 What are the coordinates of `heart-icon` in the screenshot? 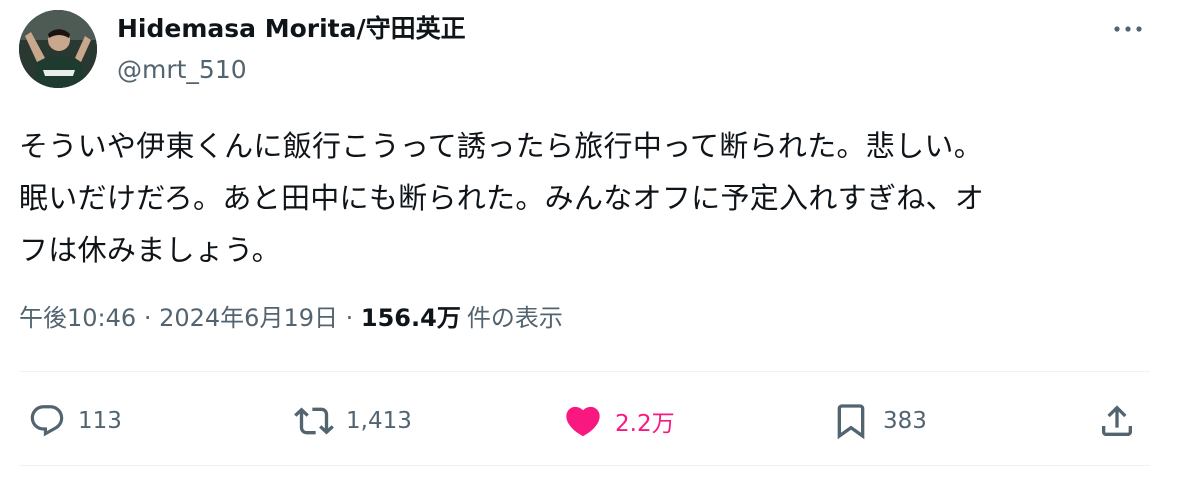 It's located at (583, 421).